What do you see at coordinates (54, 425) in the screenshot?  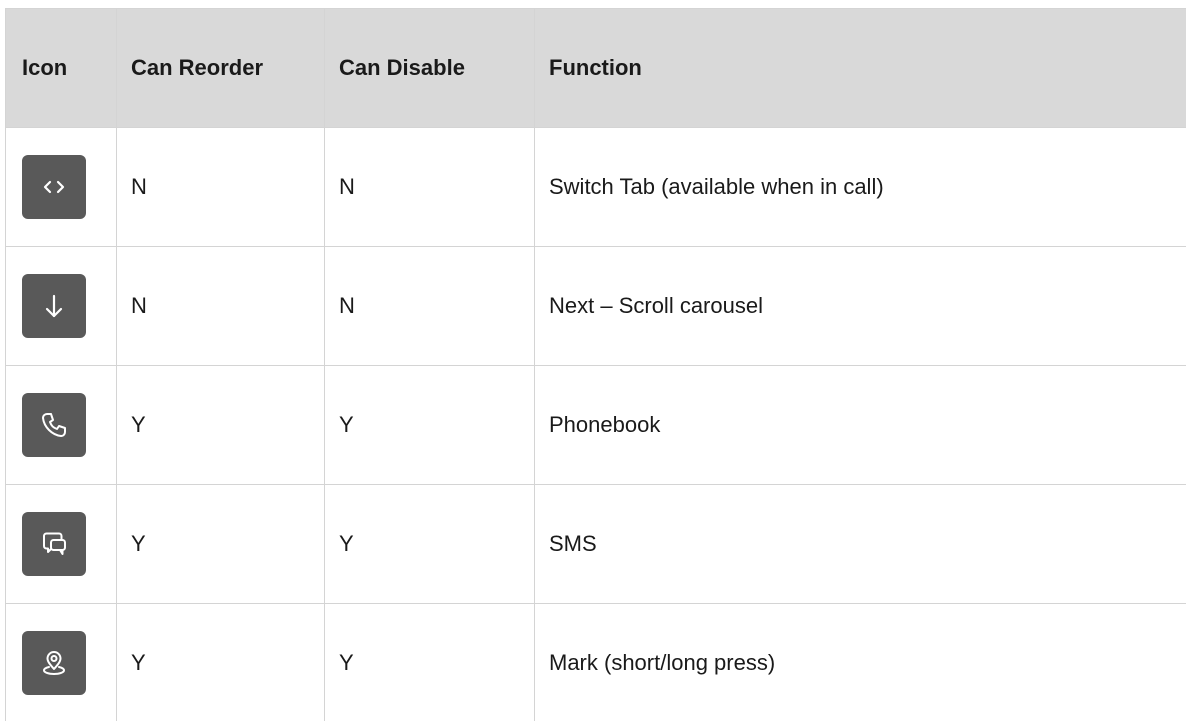 I see `phone-icon` at bounding box center [54, 425].